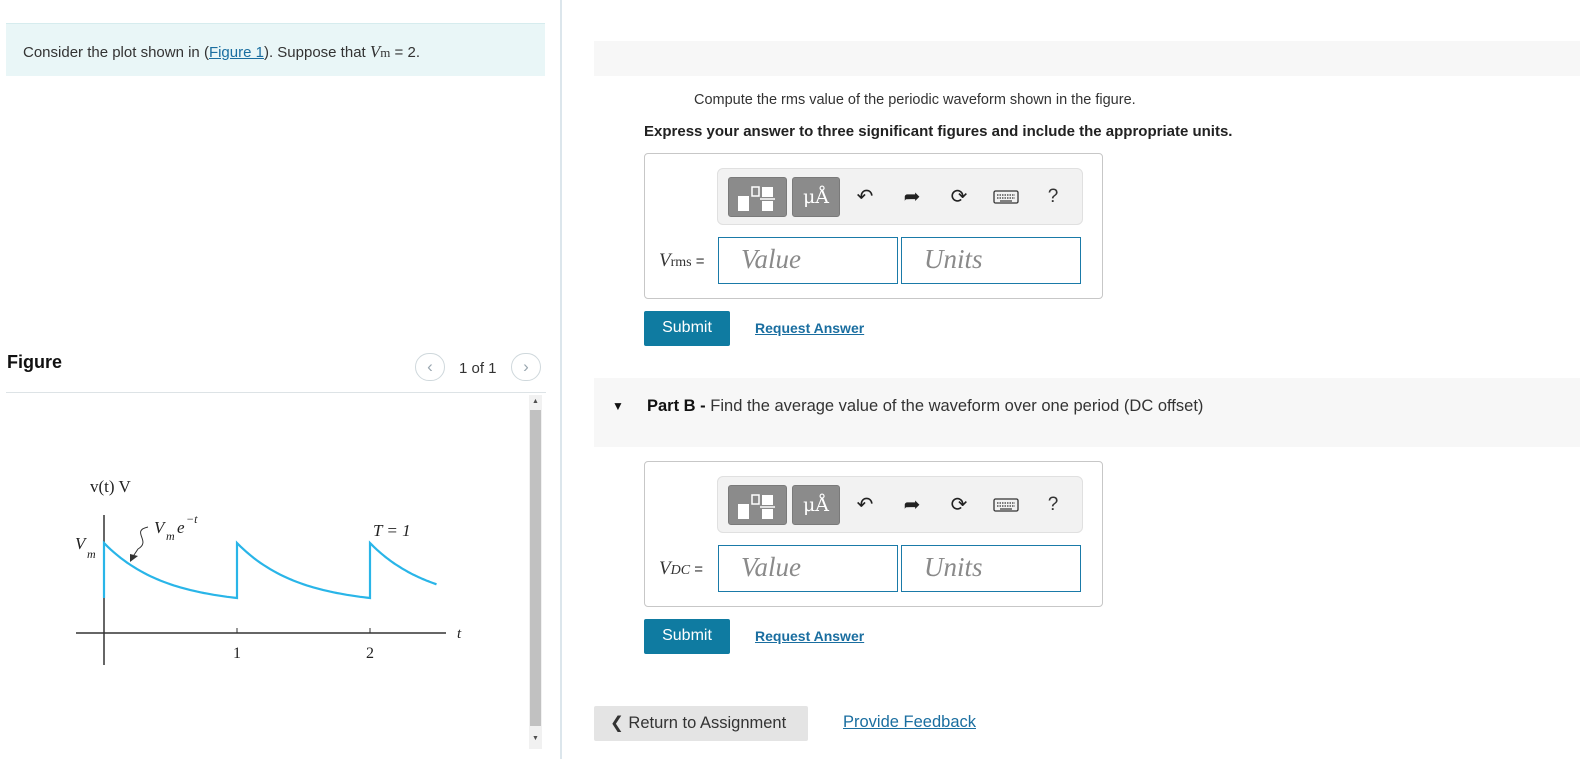 Image resolution: width=1580 pixels, height=759 pixels. I want to click on figure-prev-button: ‹, so click(430, 367).